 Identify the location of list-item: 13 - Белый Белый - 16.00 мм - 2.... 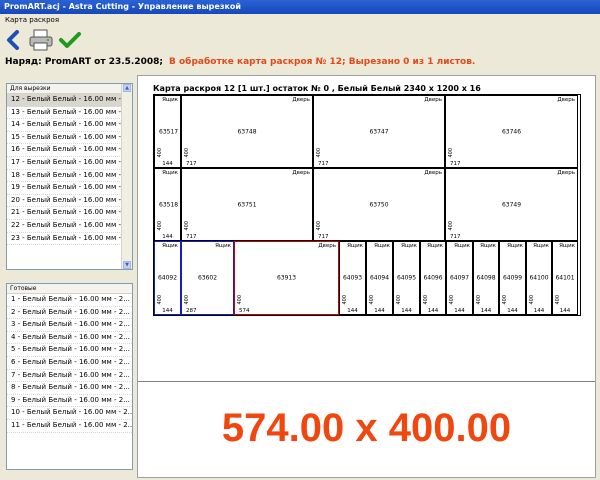
(69, 113).